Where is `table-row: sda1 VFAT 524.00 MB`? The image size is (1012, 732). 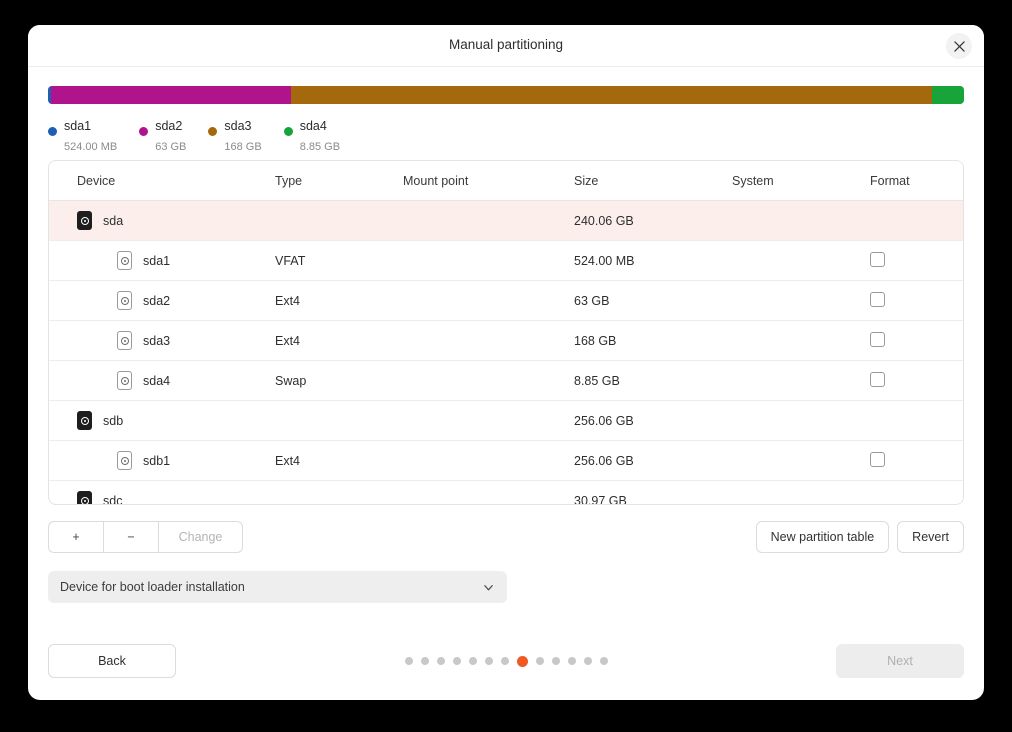
table-row: sda1 VFAT 524.00 MB is located at coordinates (506, 260).